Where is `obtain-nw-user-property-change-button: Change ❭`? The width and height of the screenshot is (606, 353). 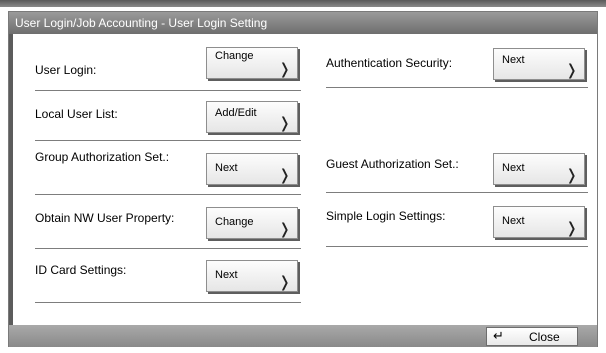
obtain-nw-user-property-change-button: Change ❭ is located at coordinates (252, 223).